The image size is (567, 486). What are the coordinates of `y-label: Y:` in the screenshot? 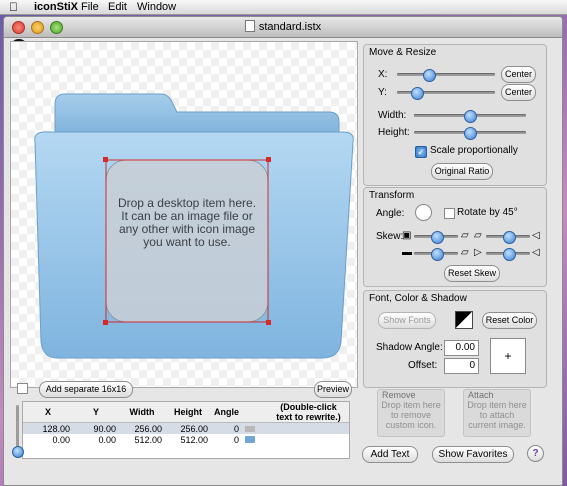 It's located at (382, 92).